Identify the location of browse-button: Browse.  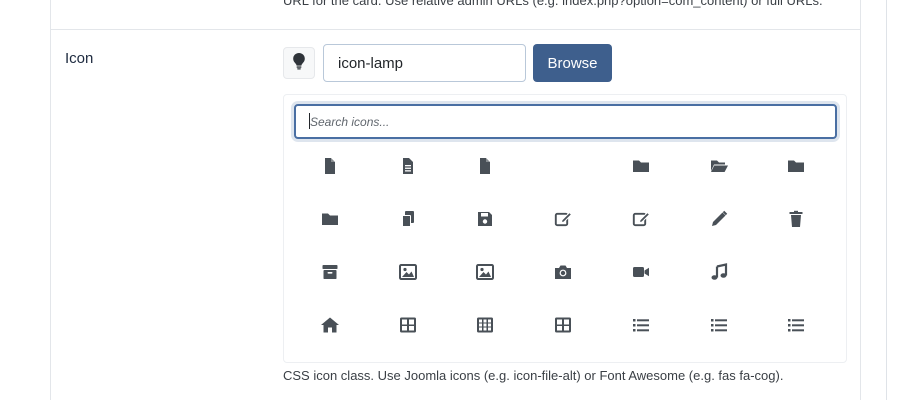
(572, 63).